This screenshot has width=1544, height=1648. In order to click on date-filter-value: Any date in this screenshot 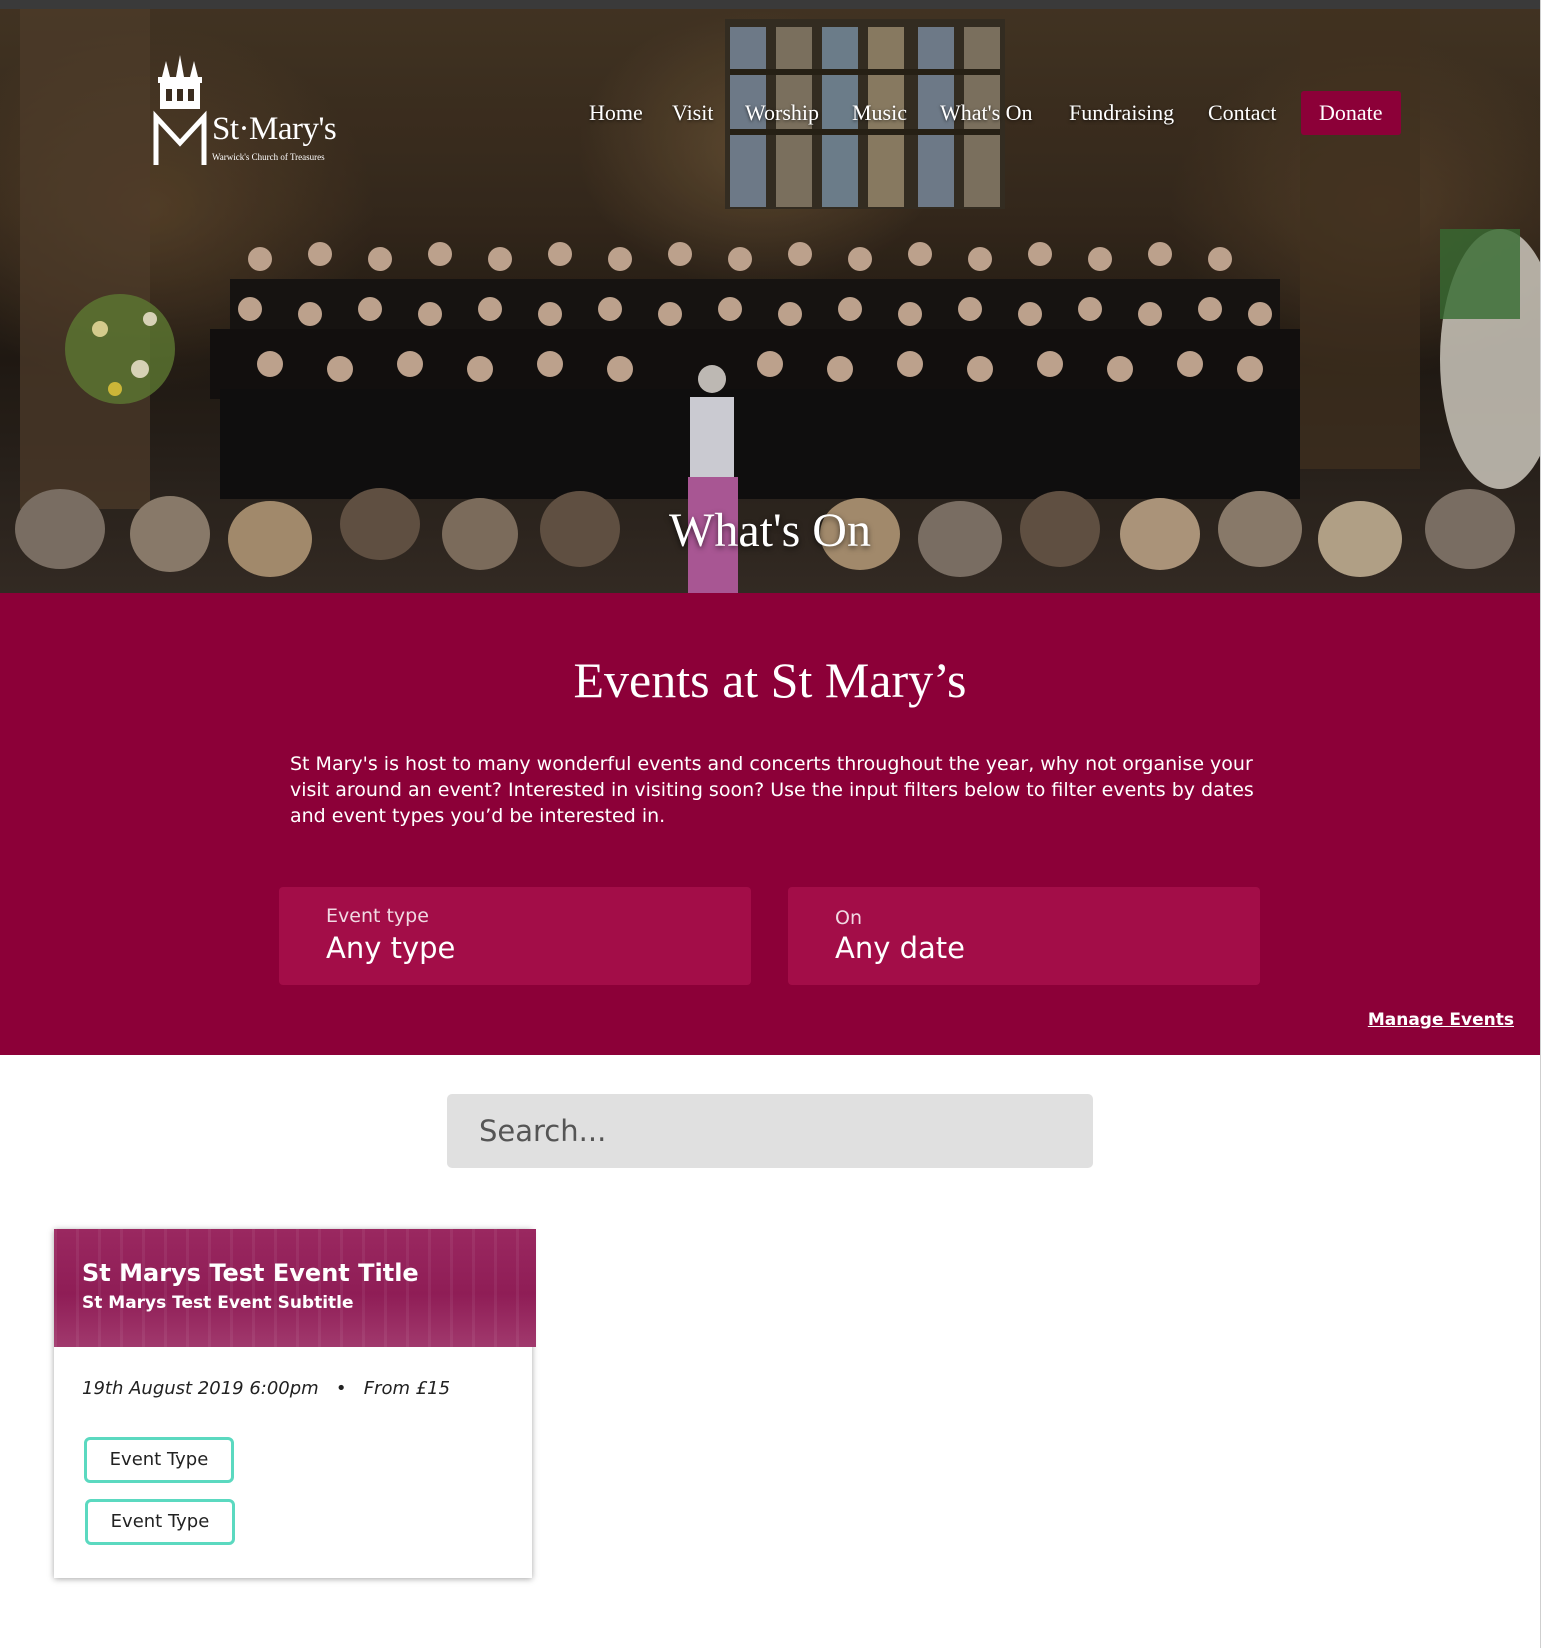, I will do `click(900, 948)`.